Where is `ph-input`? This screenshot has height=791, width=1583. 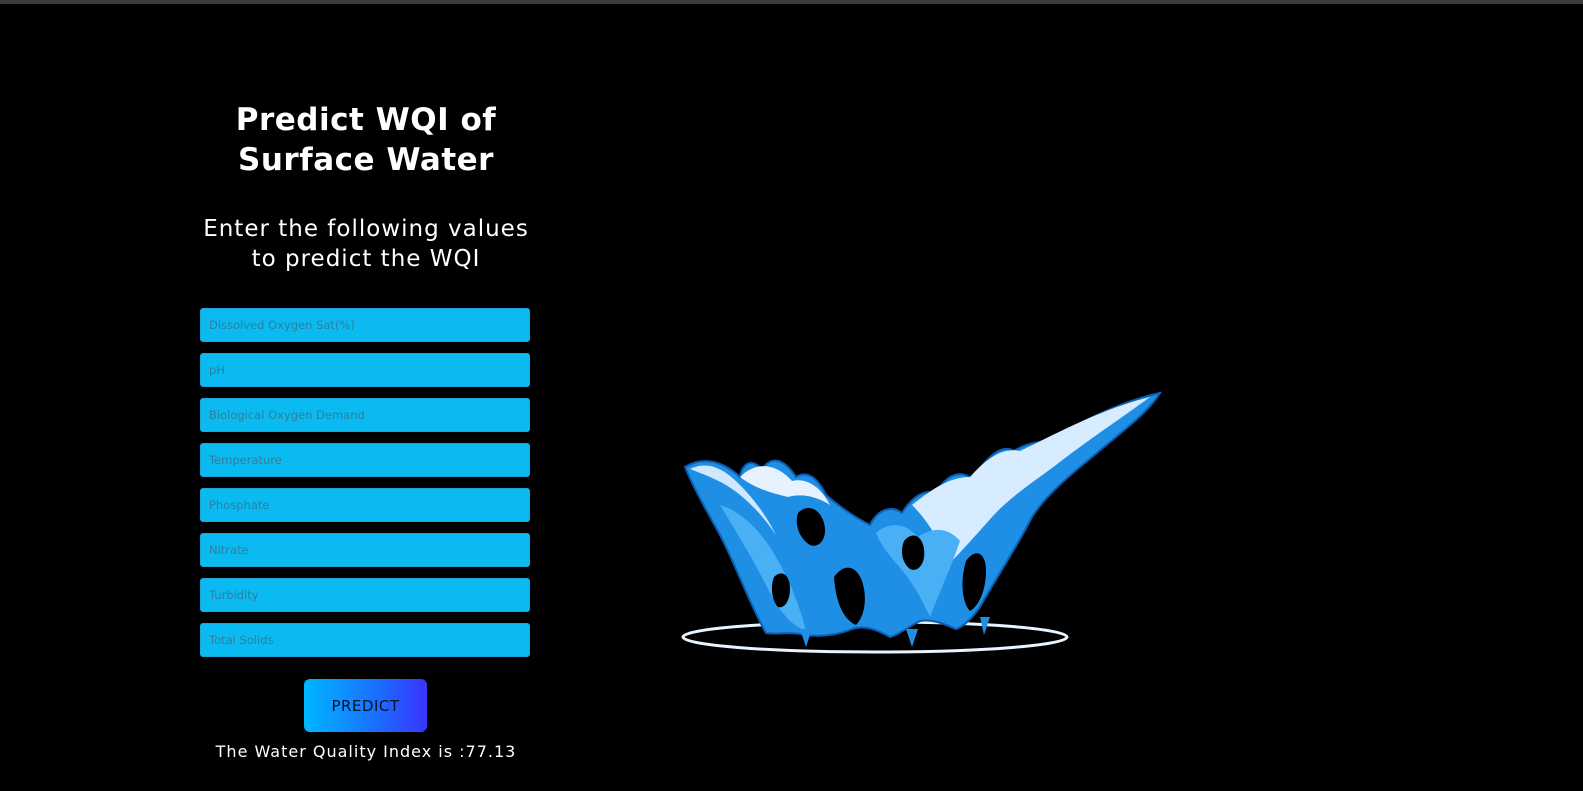 ph-input is located at coordinates (365, 370).